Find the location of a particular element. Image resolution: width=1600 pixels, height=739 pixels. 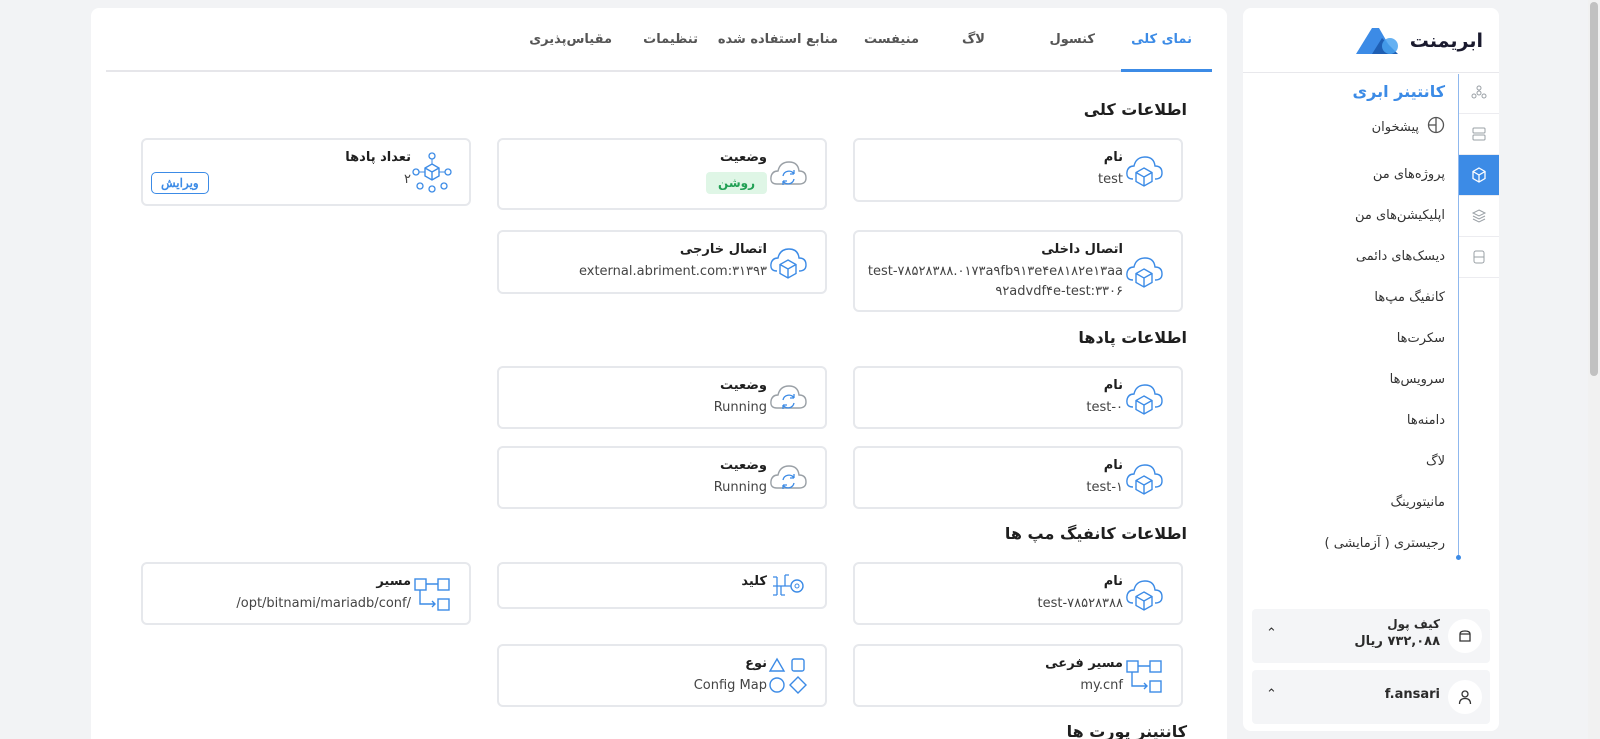

wallet-label: کیف پول is located at coordinates (1413, 624).